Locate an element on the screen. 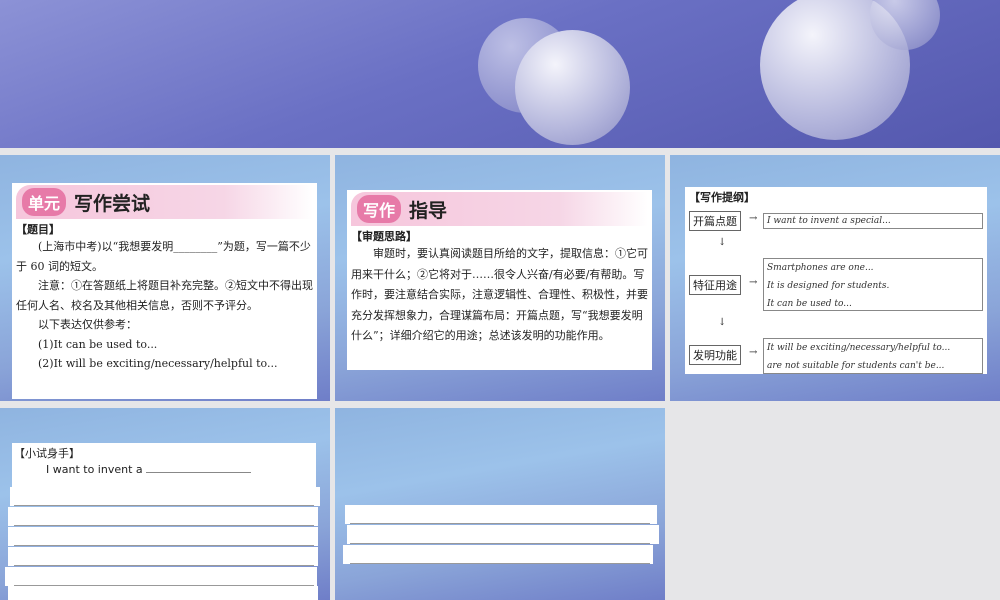  unit-tag: 单元 is located at coordinates (44, 202).